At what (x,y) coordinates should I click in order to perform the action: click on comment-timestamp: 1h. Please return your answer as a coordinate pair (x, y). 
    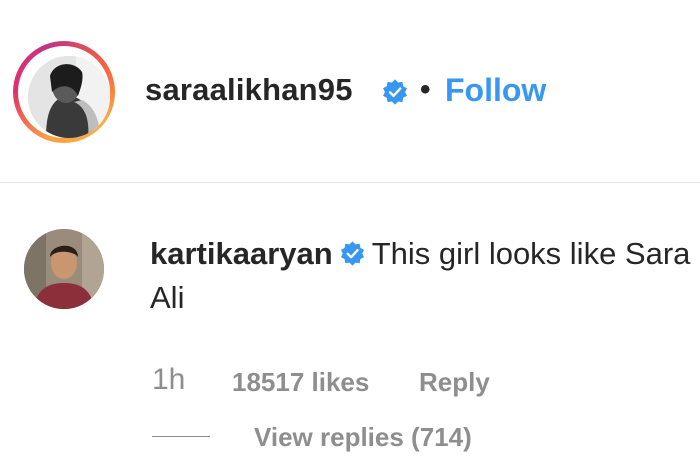
    Looking at the image, I should click on (168, 380).